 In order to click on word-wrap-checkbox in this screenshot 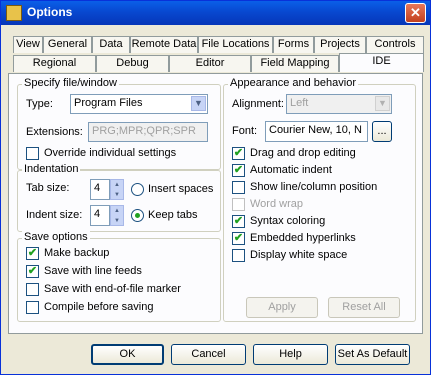, I will do `click(238, 204)`.